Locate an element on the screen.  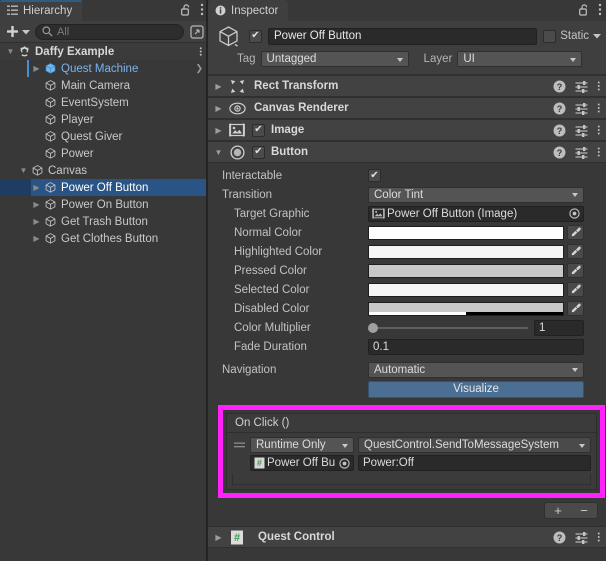
open-in-new-icon is located at coordinates (195, 31).